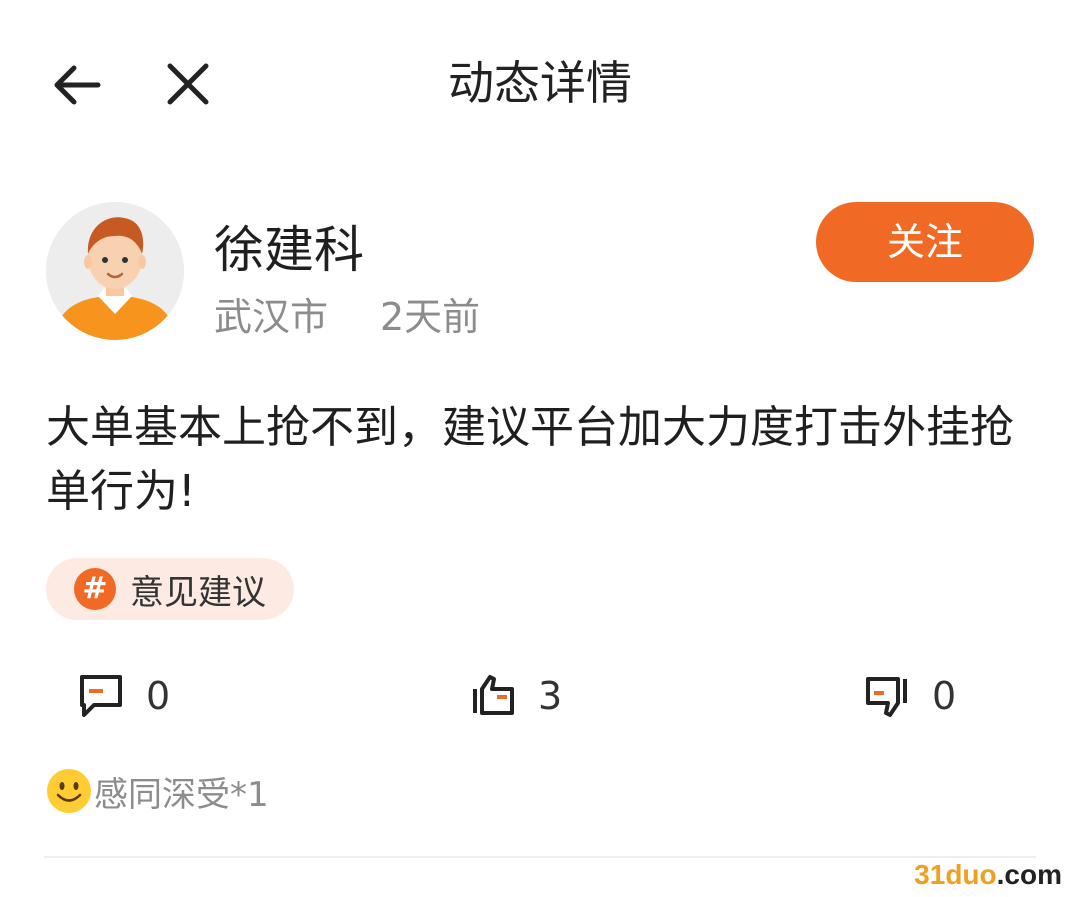 The height and width of the screenshot is (897, 1080). Describe the element at coordinates (181, 794) in the screenshot. I see `reaction-text: 感同深受*1` at that location.